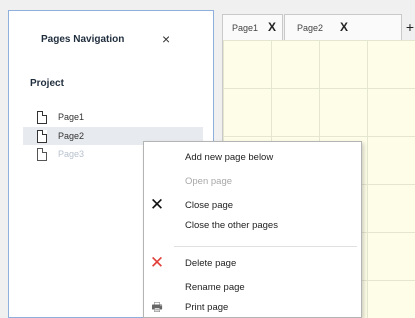 The image size is (415, 318). What do you see at coordinates (113, 117) in the screenshot?
I see `tree-item-page1: Page1` at bounding box center [113, 117].